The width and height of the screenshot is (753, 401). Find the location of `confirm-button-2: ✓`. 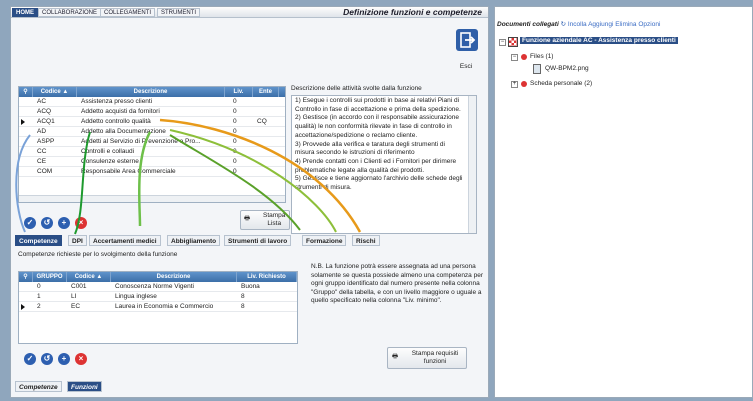

confirm-button-2: ✓ is located at coordinates (30, 359).